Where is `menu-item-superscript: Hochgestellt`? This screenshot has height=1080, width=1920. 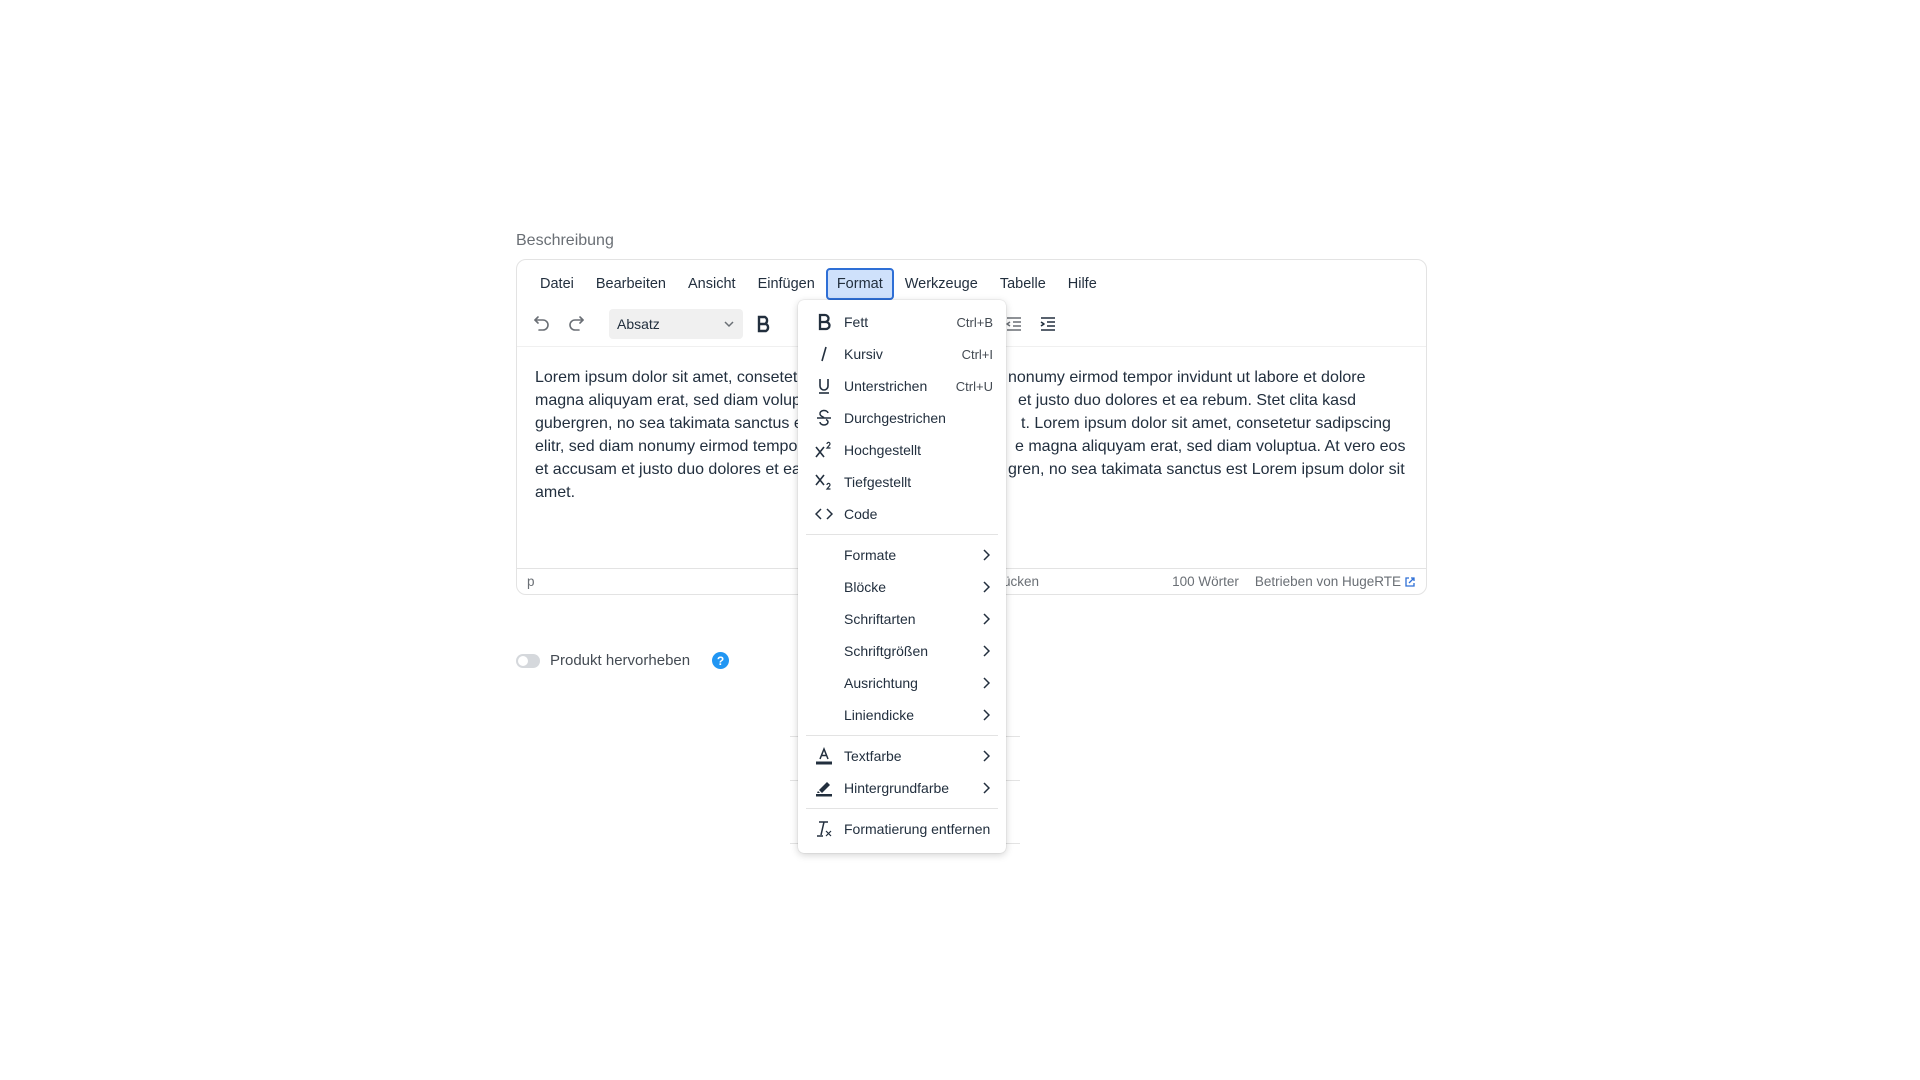
menu-item-superscript: Hochgestellt is located at coordinates (902, 450).